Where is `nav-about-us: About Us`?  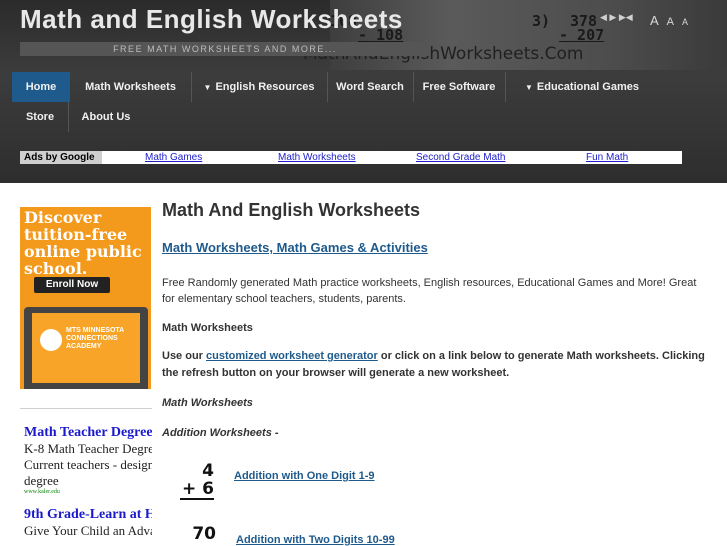 nav-about-us: About Us is located at coordinates (106, 117).